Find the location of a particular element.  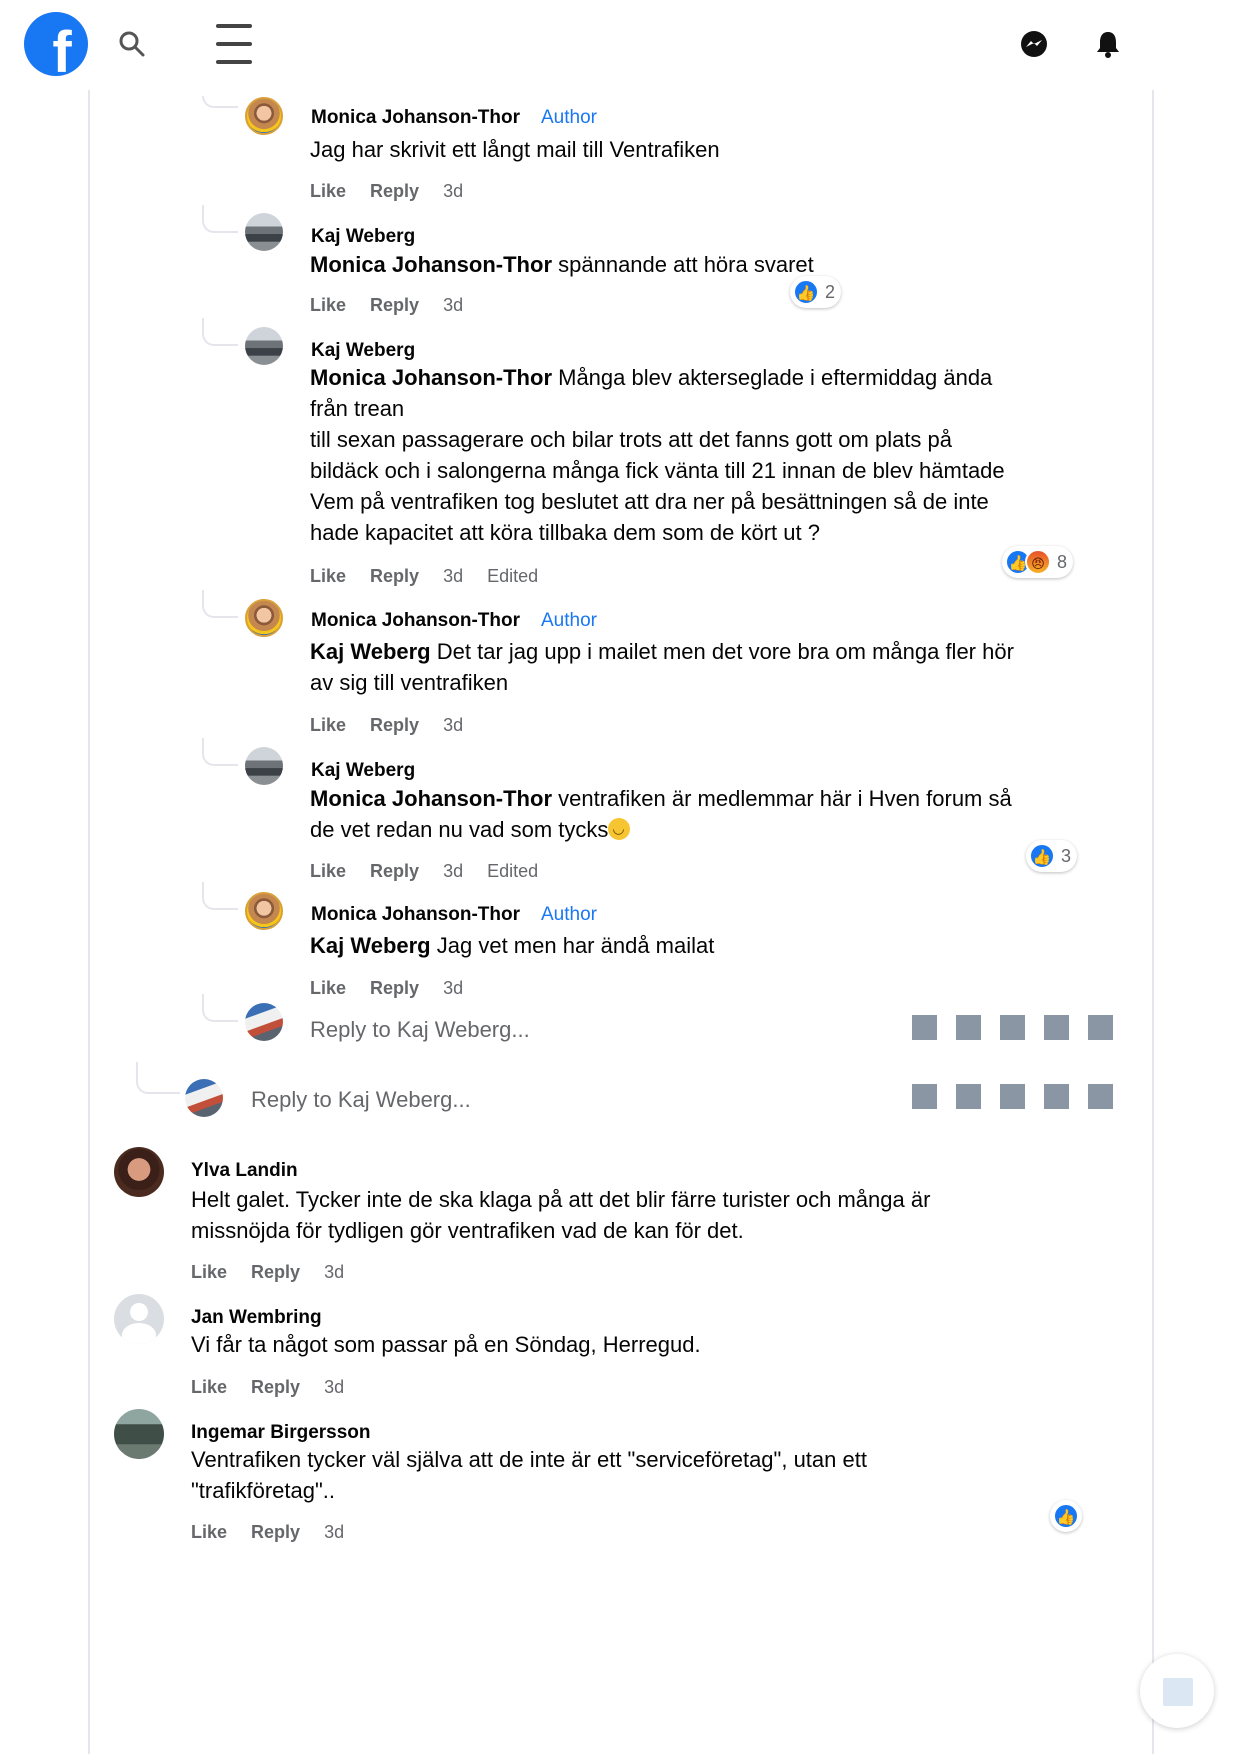

top-navigation-bar: f is located at coordinates (620, 45).